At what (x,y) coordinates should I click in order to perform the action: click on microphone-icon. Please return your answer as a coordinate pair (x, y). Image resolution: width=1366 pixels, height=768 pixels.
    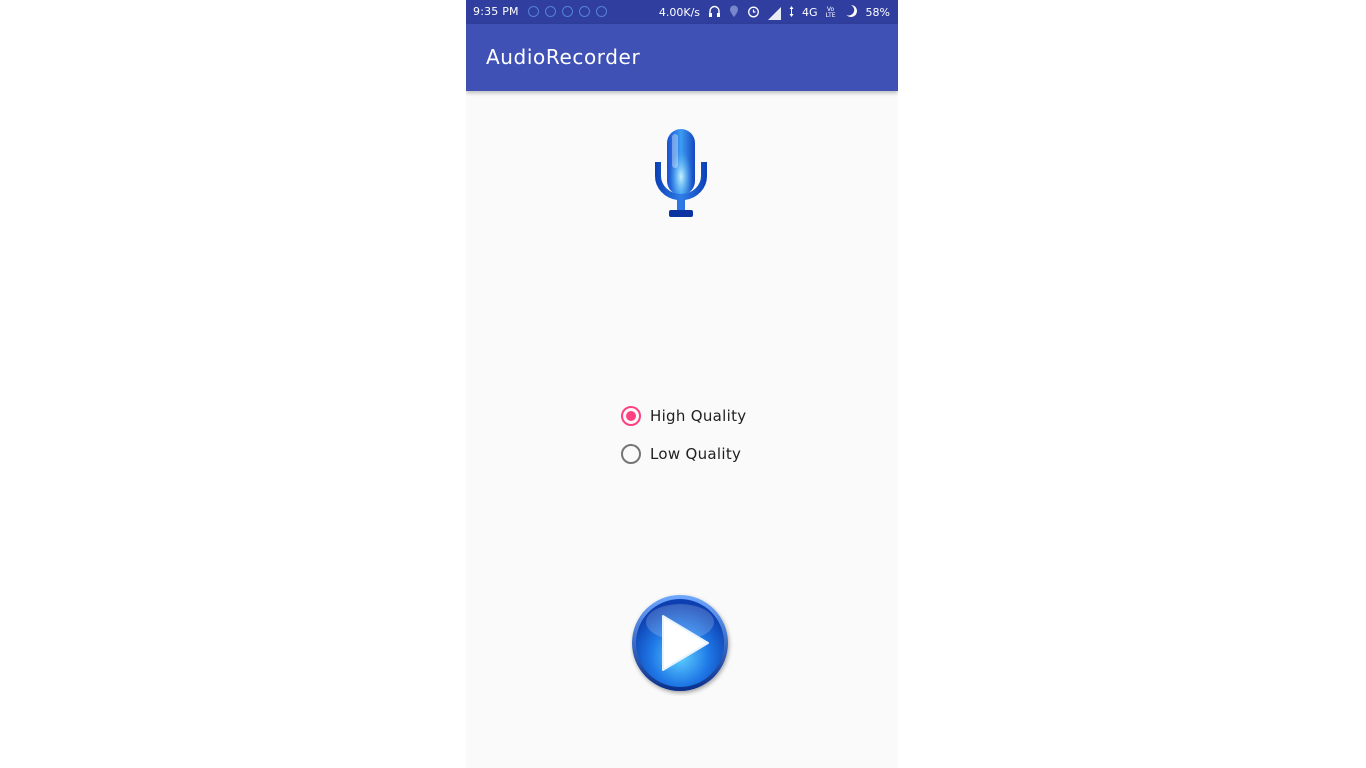
    Looking at the image, I should click on (681, 173).